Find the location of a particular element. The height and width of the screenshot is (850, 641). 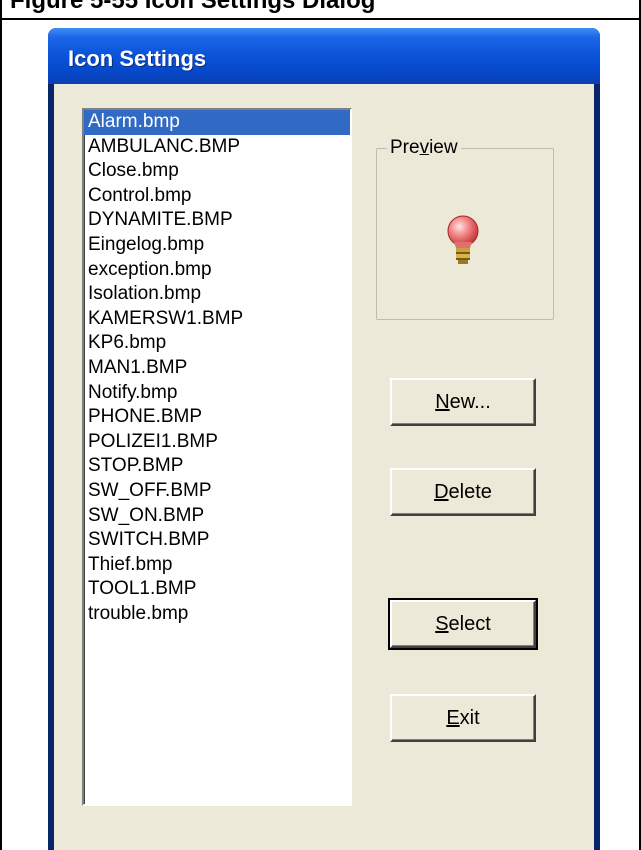

list-item: Thief.bmp is located at coordinates (217, 565).